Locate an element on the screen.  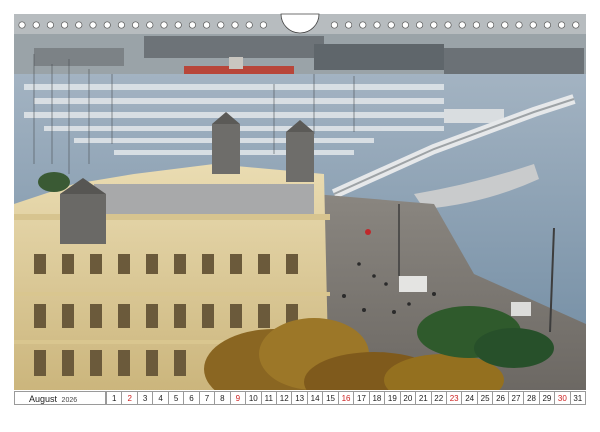
day-cell: 9 is located at coordinates (238, 398).